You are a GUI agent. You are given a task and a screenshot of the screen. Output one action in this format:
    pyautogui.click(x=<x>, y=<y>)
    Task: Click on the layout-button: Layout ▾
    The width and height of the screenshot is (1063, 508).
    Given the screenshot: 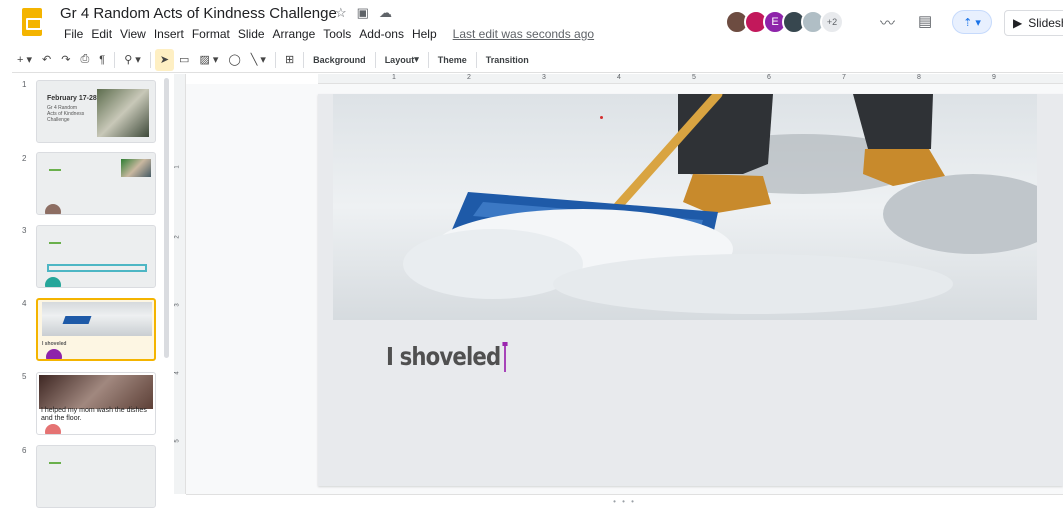 What is the action you would take?
    pyautogui.click(x=402, y=60)
    